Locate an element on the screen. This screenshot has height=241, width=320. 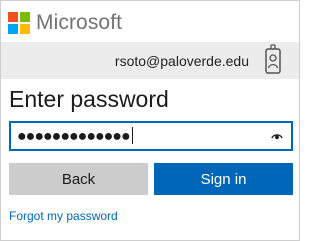
brand-header: Microsoft is located at coordinates (65, 23).